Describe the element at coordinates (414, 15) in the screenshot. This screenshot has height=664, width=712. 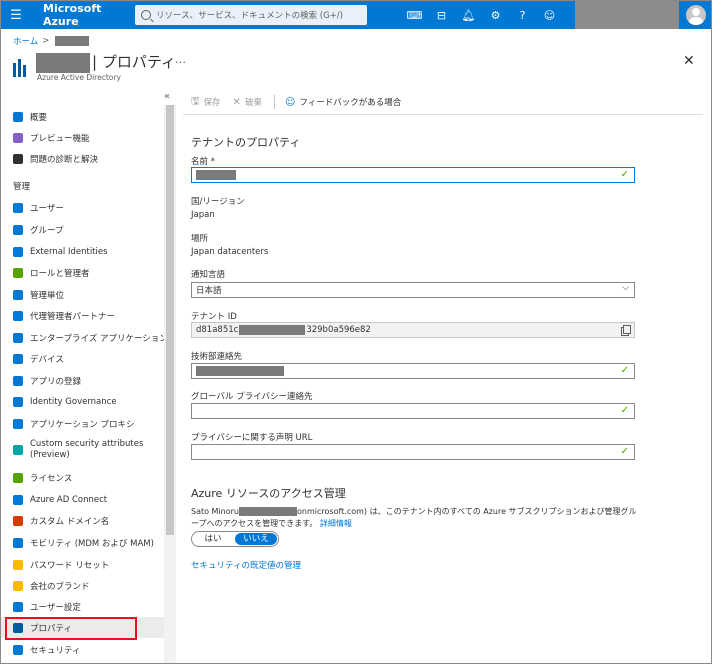
I see `cloud-shell-icon: ⌨` at that location.